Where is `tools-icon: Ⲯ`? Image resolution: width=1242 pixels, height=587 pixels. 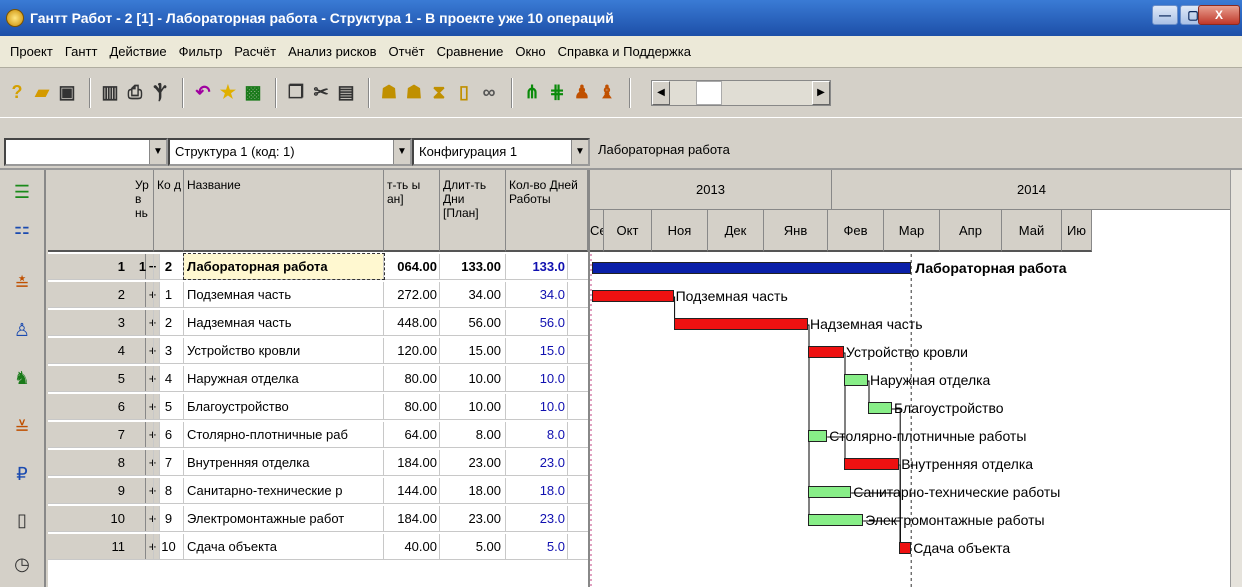
tools-icon: Ⲯ is located at coordinates (160, 93).